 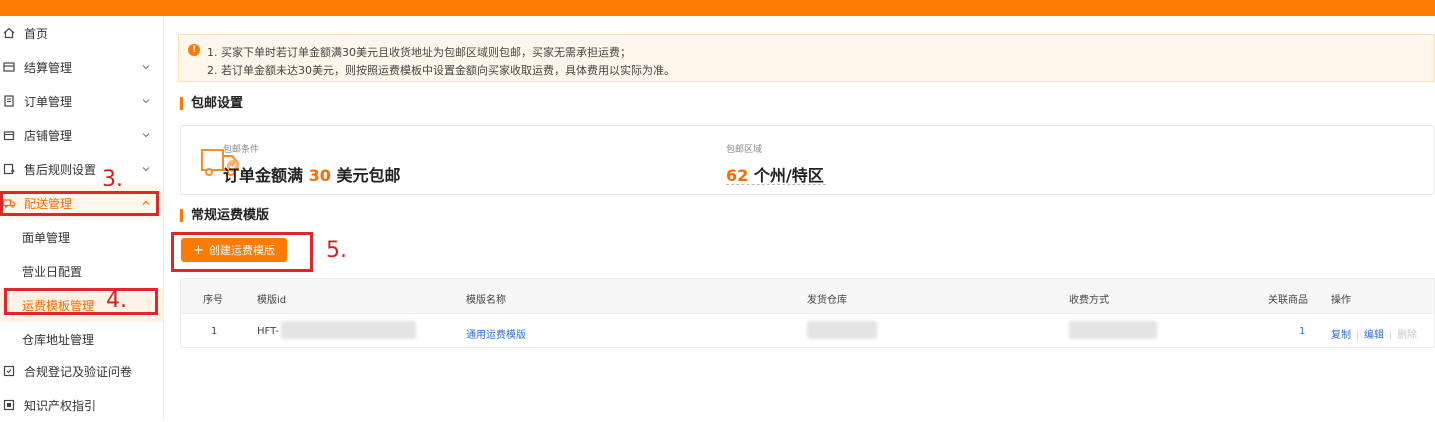 I want to click on annotation-step-4: 4., so click(x=116, y=300).